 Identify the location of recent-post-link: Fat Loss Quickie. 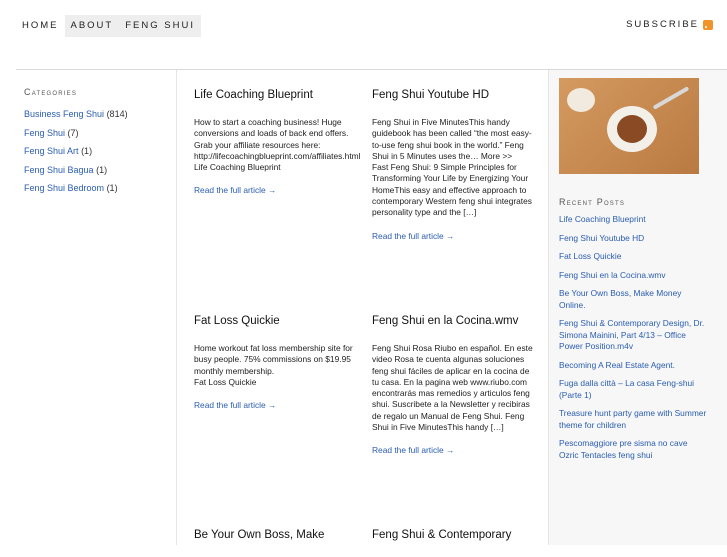
(590, 256).